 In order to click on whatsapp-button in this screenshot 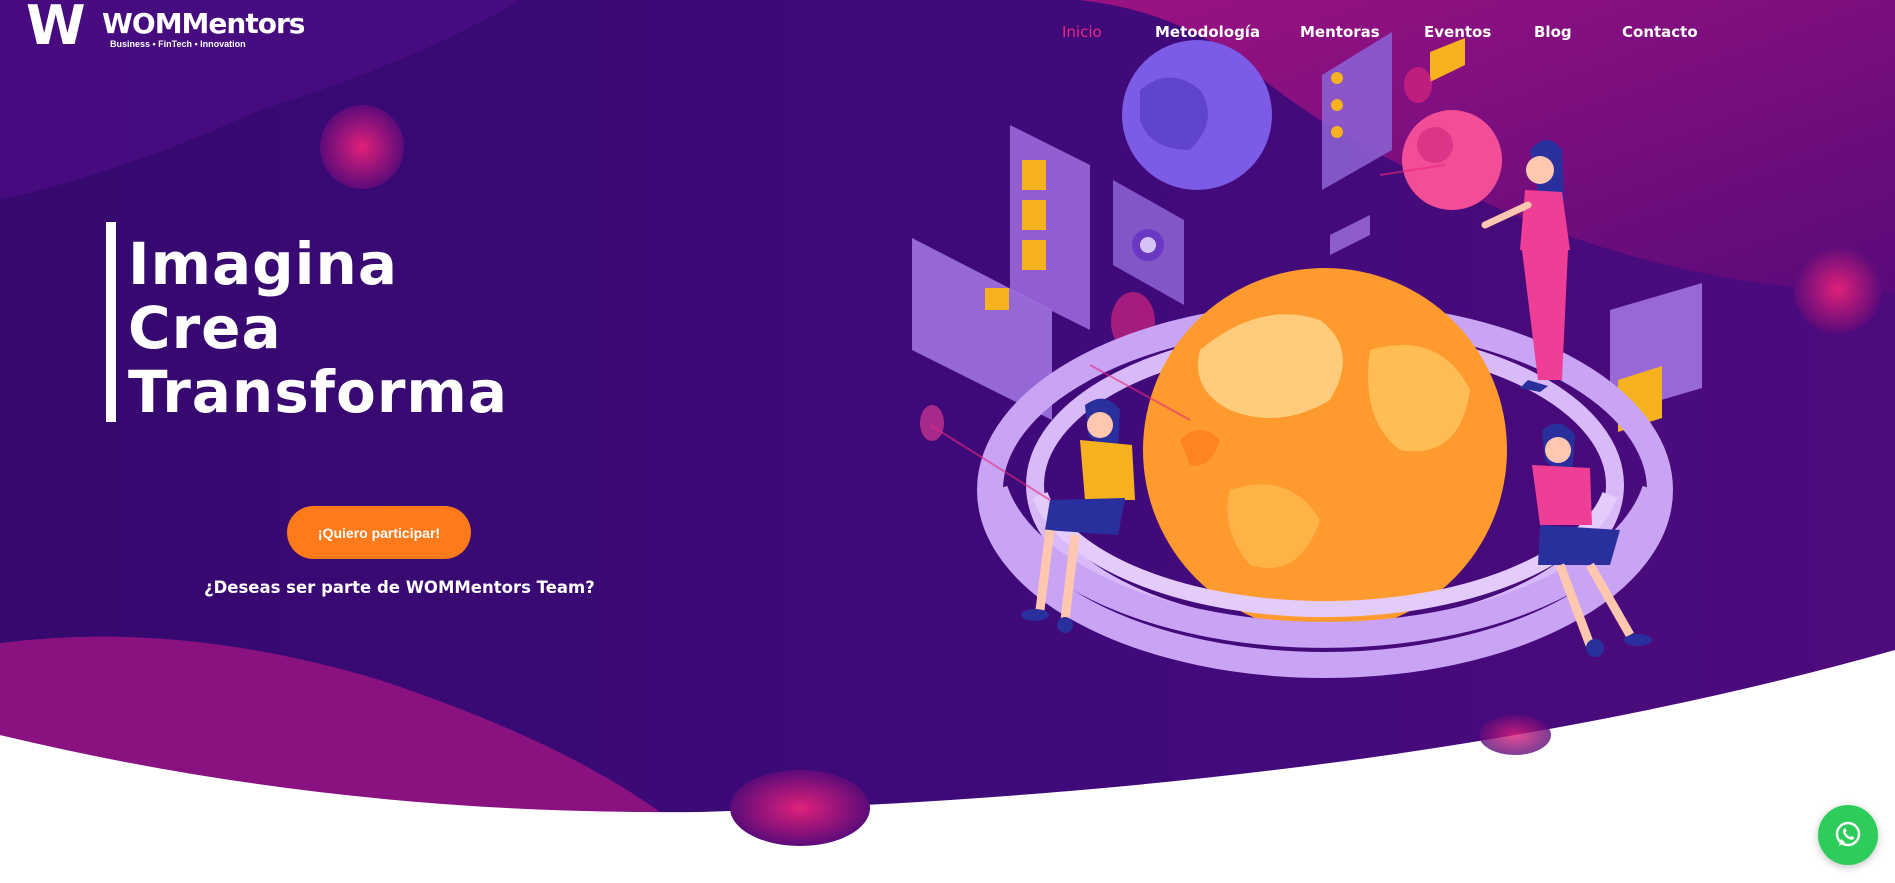, I will do `click(1848, 835)`.